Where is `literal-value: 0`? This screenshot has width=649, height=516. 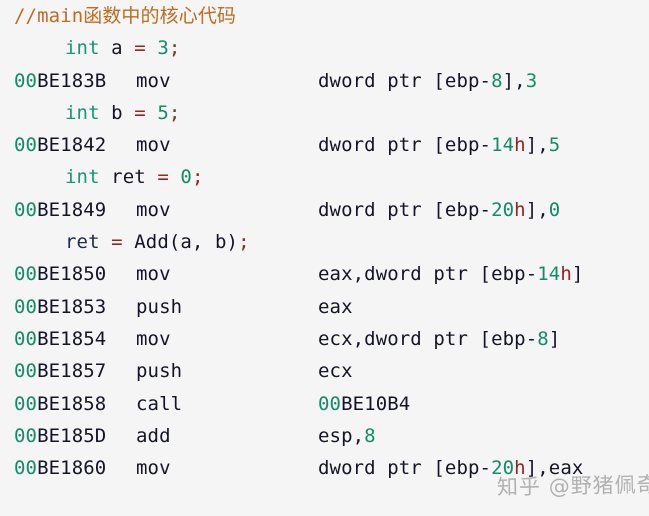
literal-value: 0 is located at coordinates (180, 177).